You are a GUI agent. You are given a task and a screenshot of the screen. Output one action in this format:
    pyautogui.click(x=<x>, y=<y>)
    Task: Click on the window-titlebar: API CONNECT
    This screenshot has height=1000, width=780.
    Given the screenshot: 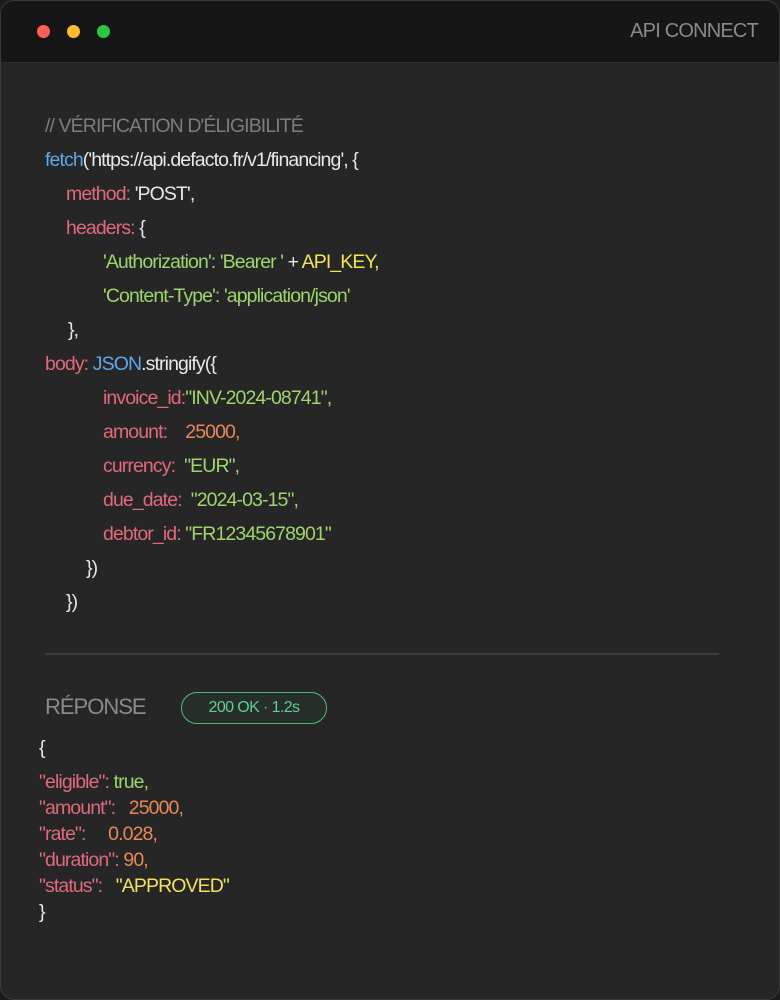 What is the action you would take?
    pyautogui.click(x=390, y=32)
    